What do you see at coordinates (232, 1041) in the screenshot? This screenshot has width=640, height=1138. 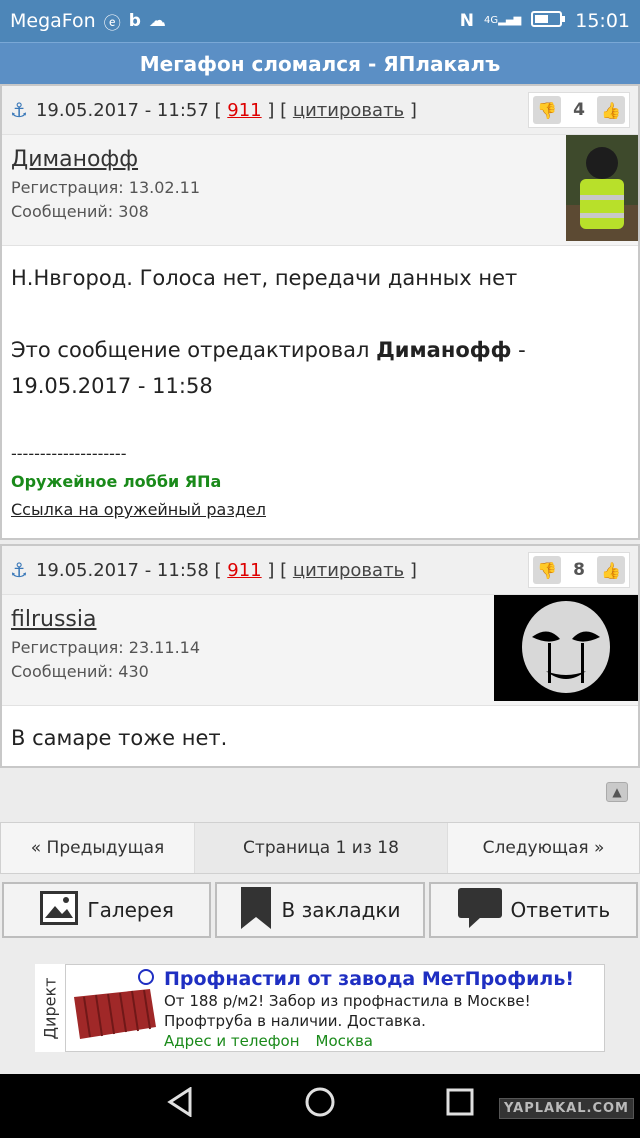 I see `ad-address-link: Адрес и телефон` at bounding box center [232, 1041].